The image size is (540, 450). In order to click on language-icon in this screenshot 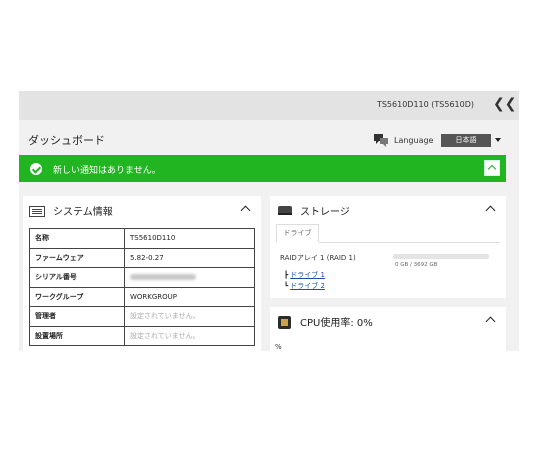, I will do `click(381, 140)`.